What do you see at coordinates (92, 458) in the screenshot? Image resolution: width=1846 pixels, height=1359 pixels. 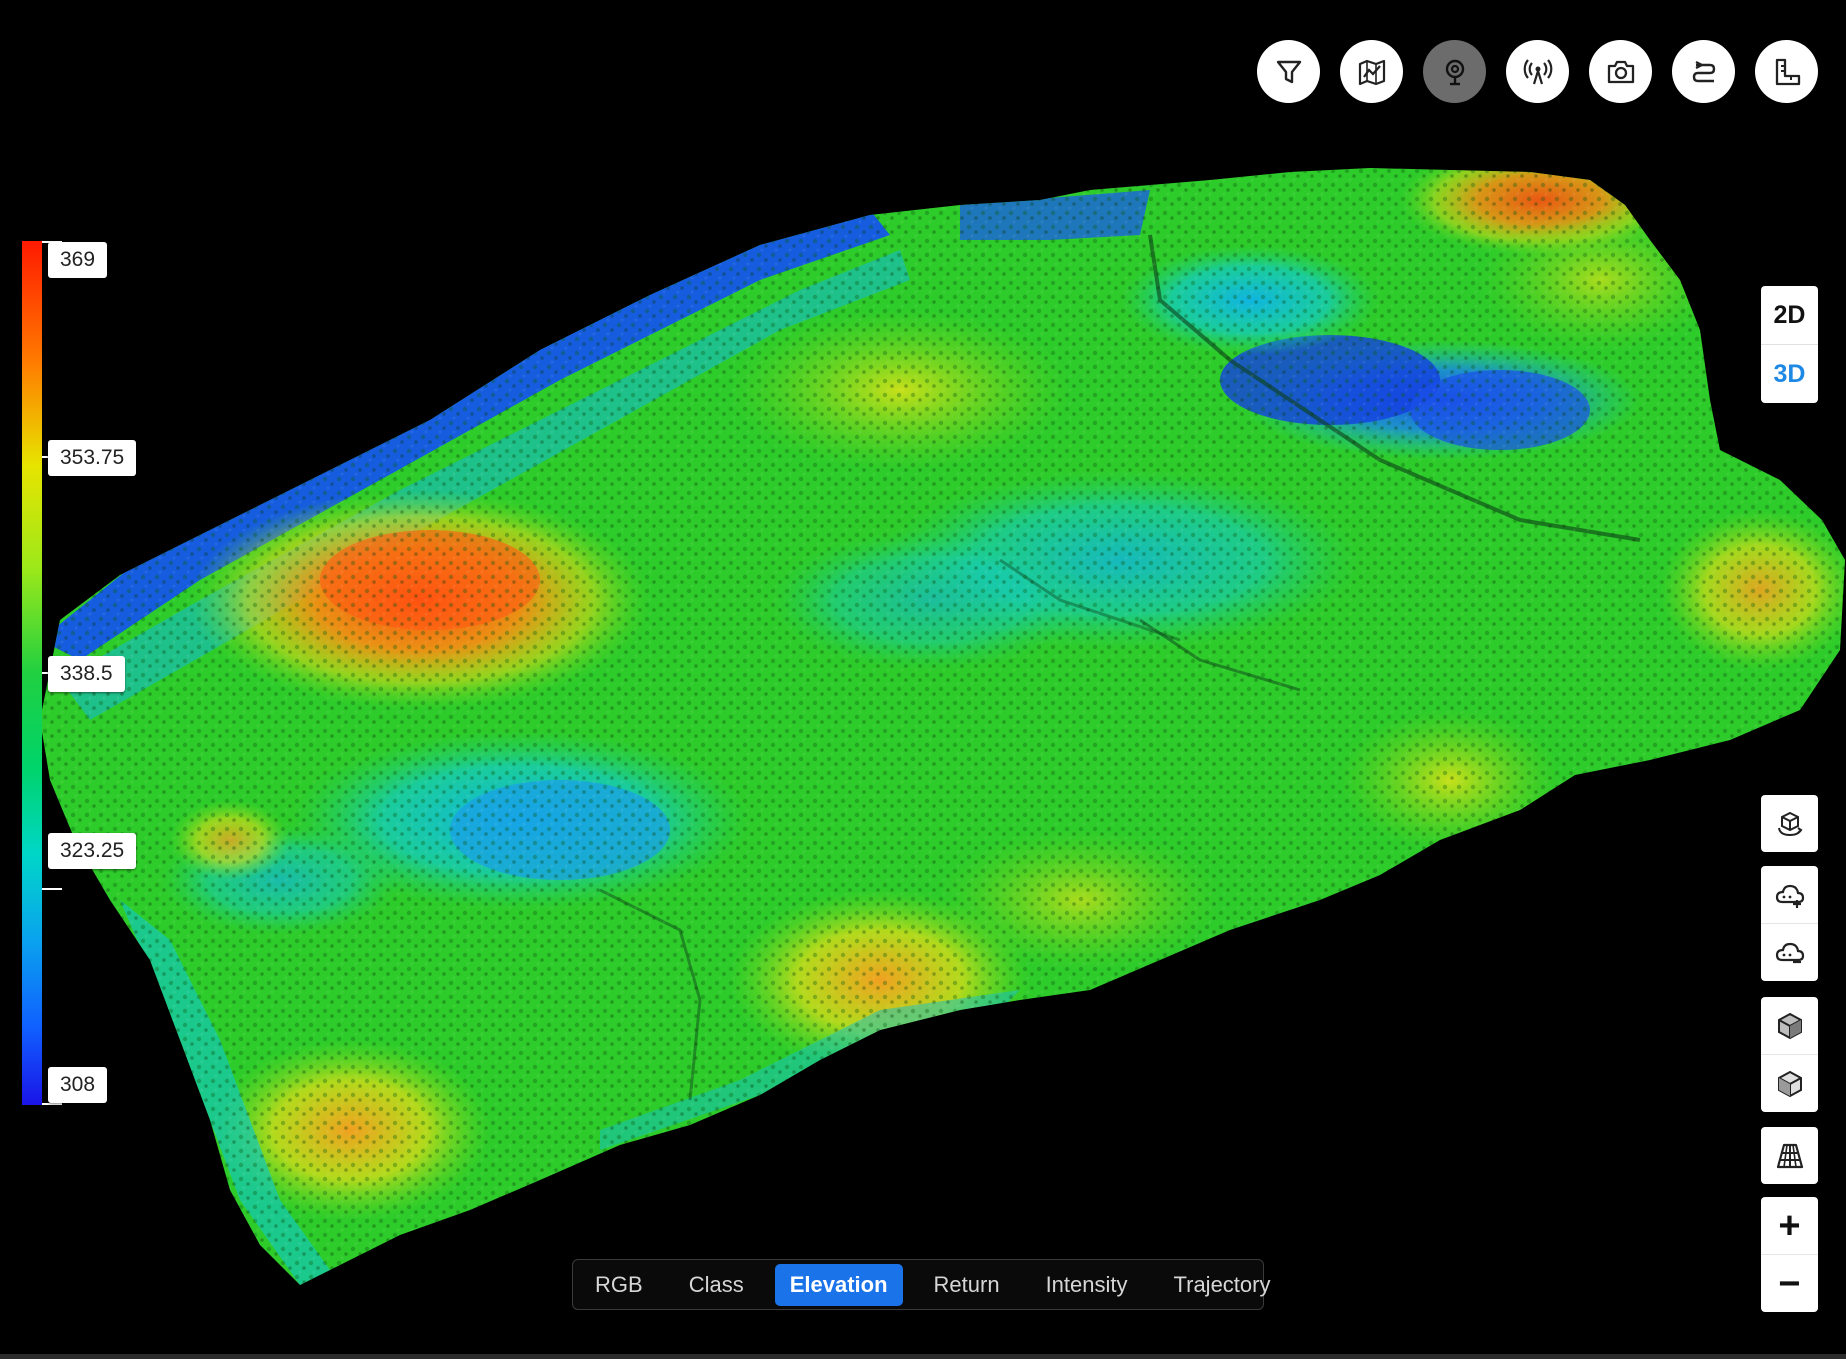 I see `legend-upper-label: 353.75` at bounding box center [92, 458].